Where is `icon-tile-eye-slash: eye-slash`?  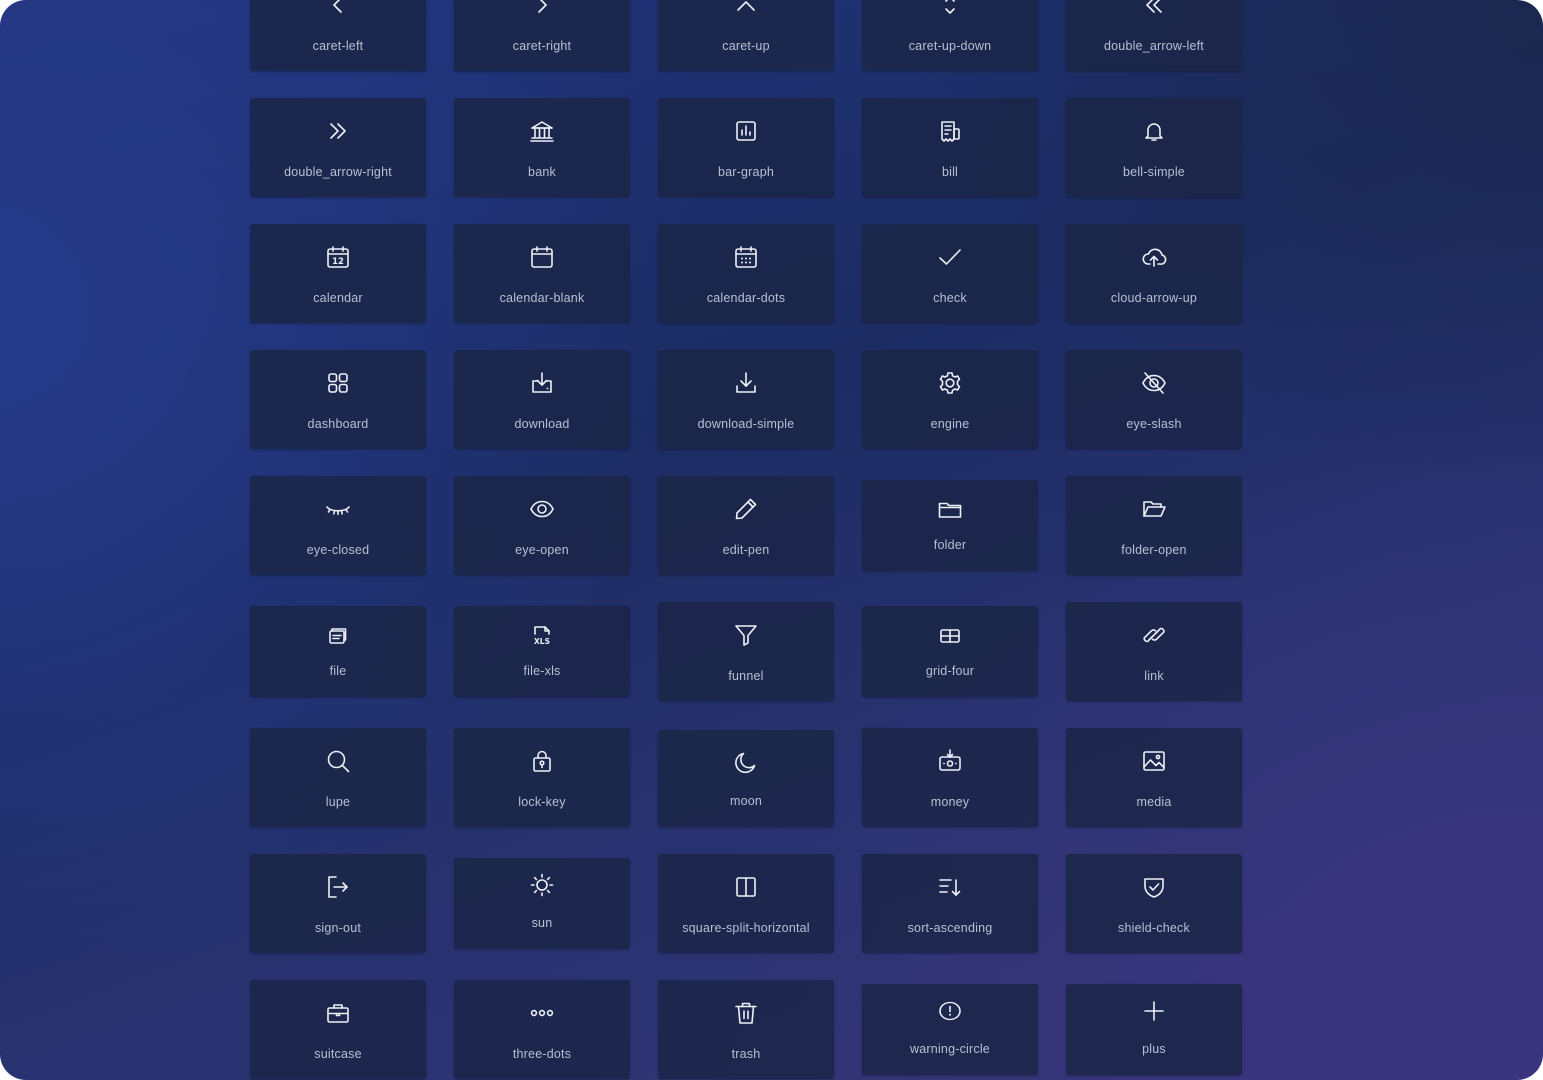
icon-tile-eye-slash: eye-slash is located at coordinates (1154, 399).